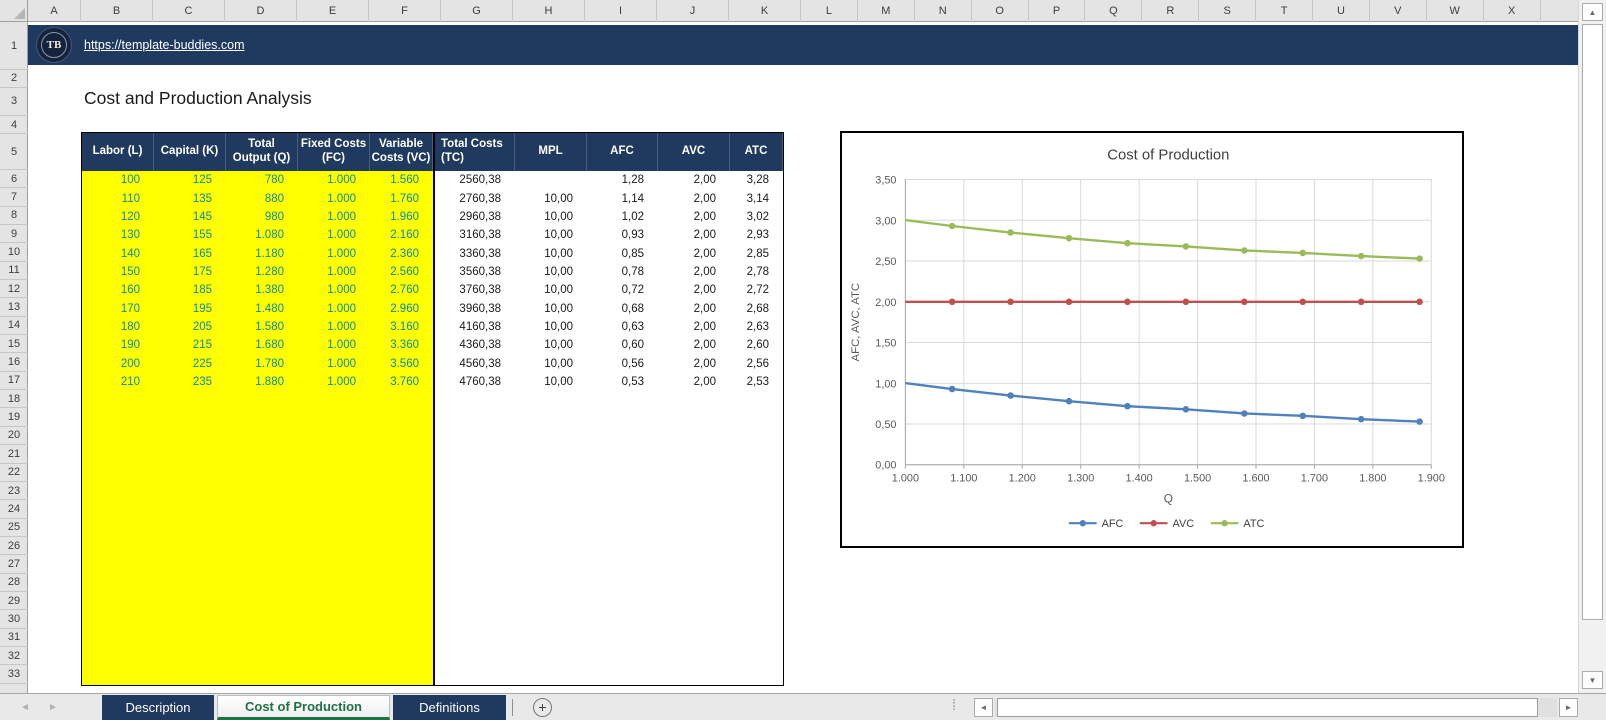 The height and width of the screenshot is (720, 1606). I want to click on table-cell: 180, so click(118, 327).